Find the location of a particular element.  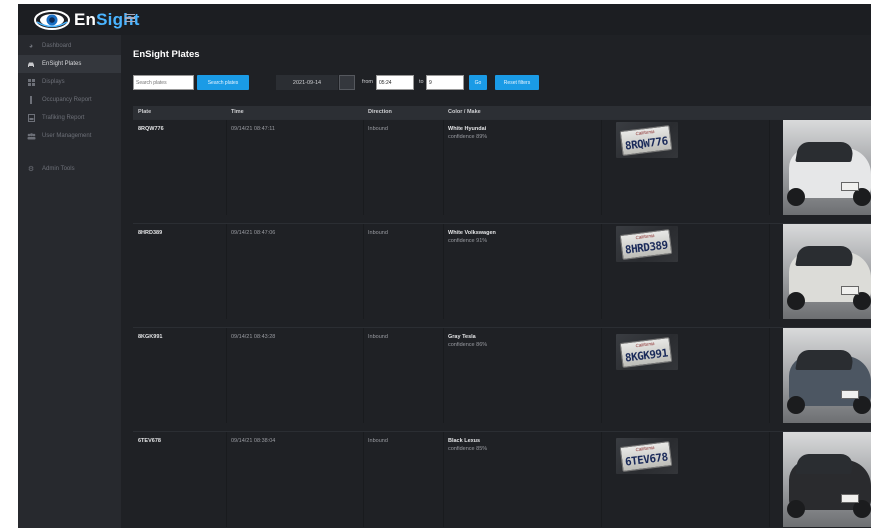

confidence: confidence 89% is located at coordinates (468, 137).